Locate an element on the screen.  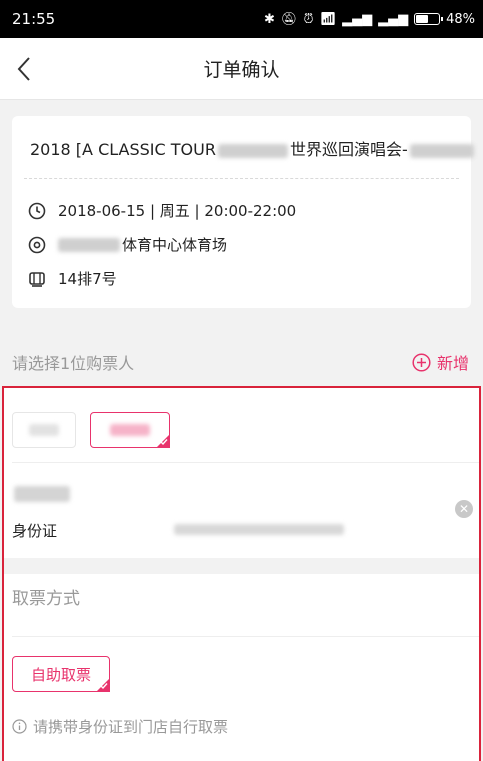
event-seat: 14排7号 is located at coordinates (87, 279).